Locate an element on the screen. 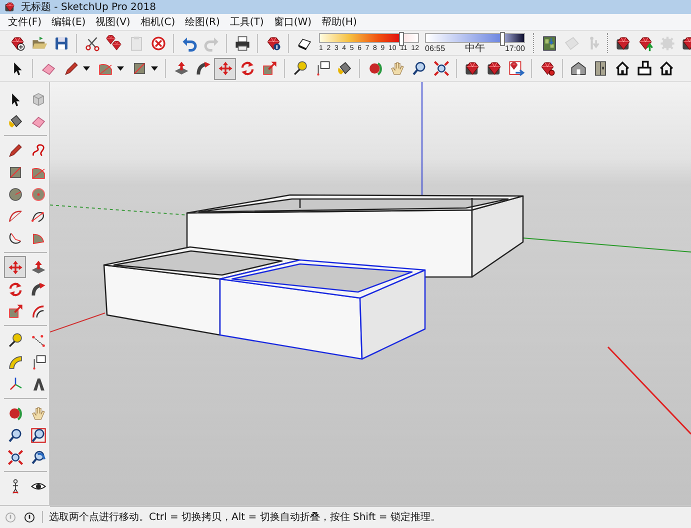 This screenshot has height=528, width=691. redo-arrow-icon is located at coordinates (211, 43).